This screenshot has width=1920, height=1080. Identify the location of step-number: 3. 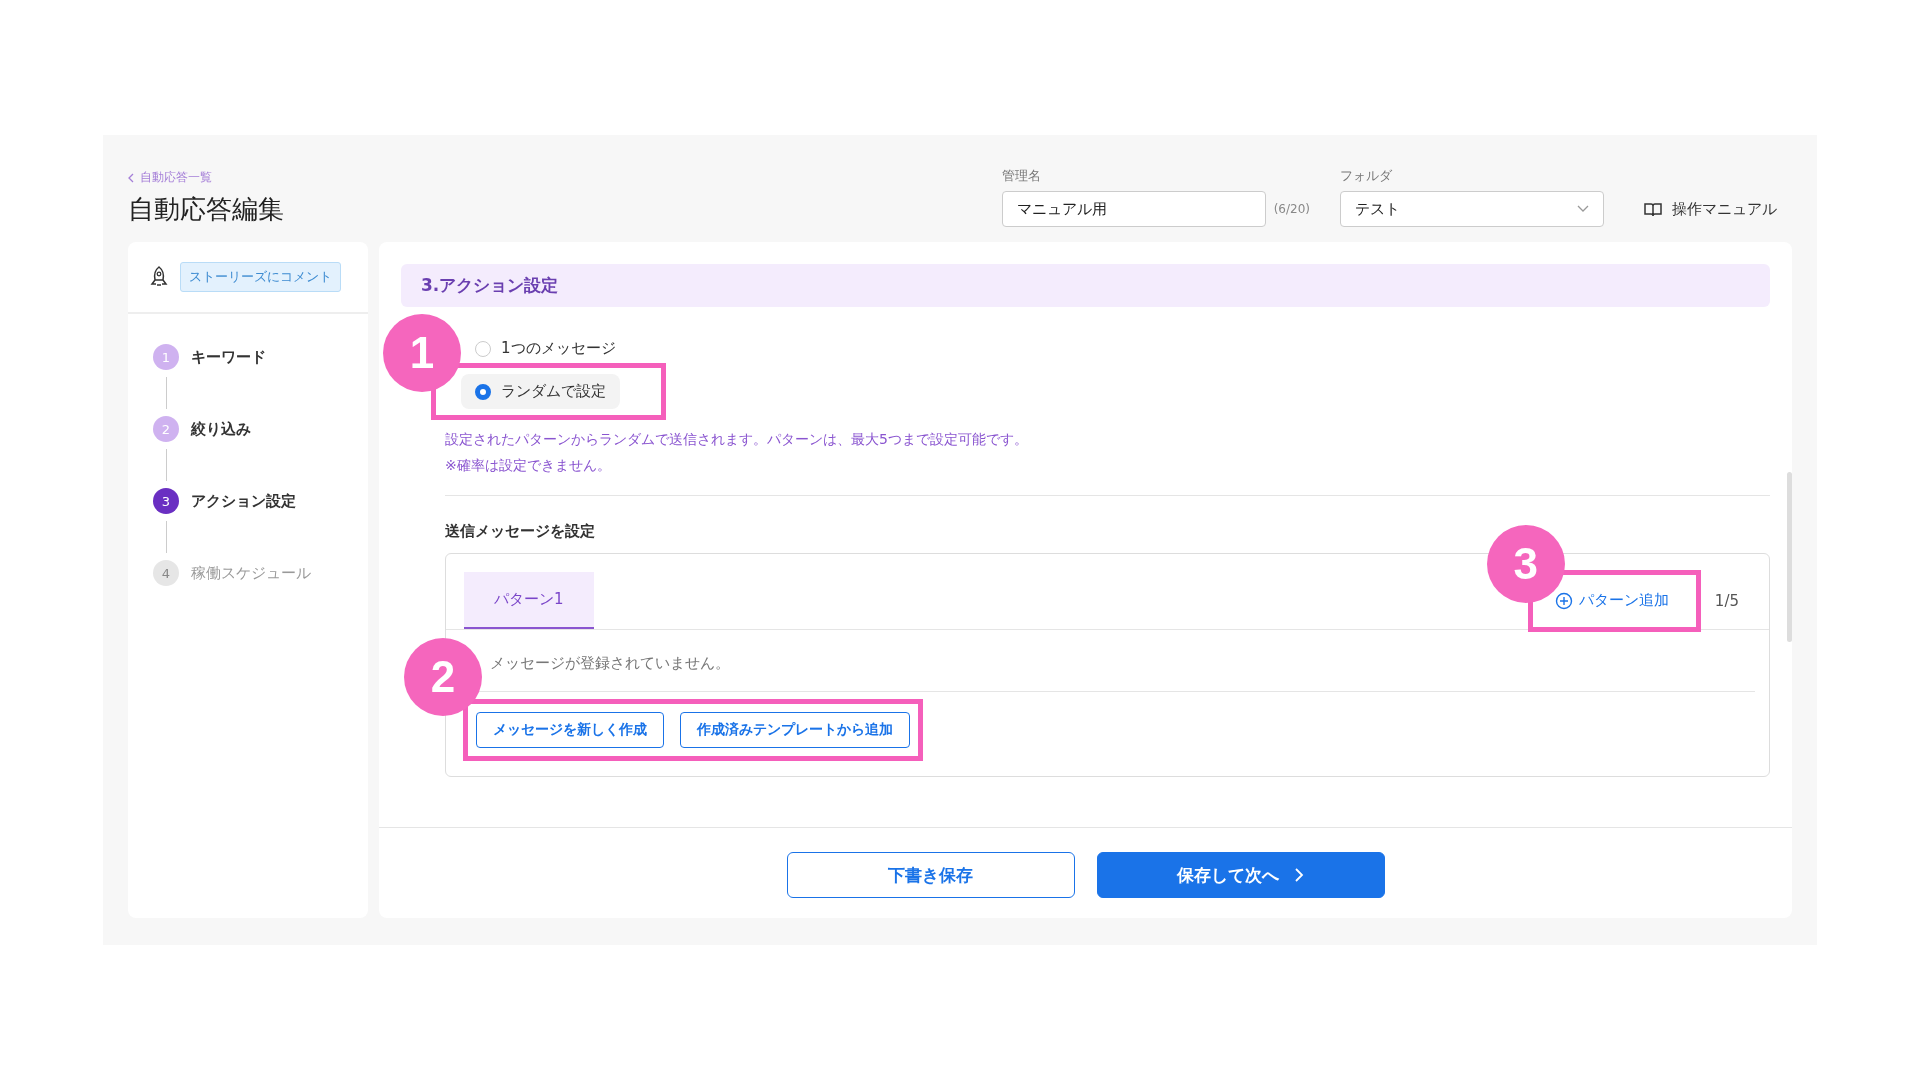
(166, 501).